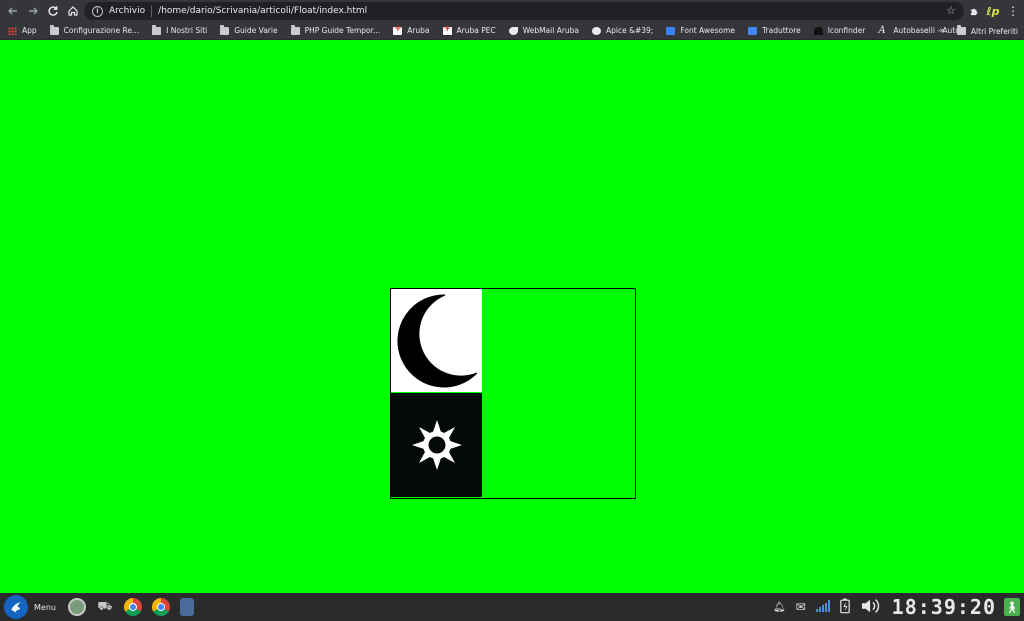 This screenshot has height=621, width=1024. What do you see at coordinates (779, 607) in the screenshot?
I see `bell-icon: 🔔︎` at bounding box center [779, 607].